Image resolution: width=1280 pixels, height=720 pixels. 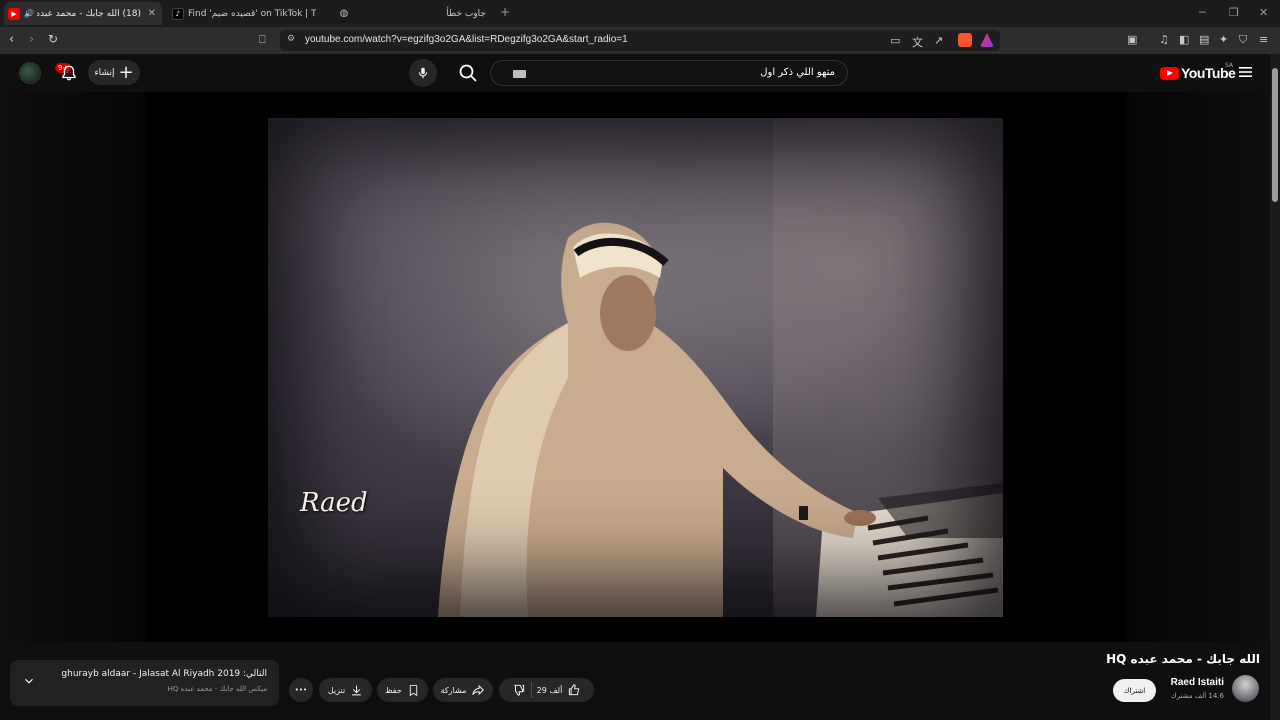 I want to click on close-tab-icon: ✕, so click(x=152, y=13).